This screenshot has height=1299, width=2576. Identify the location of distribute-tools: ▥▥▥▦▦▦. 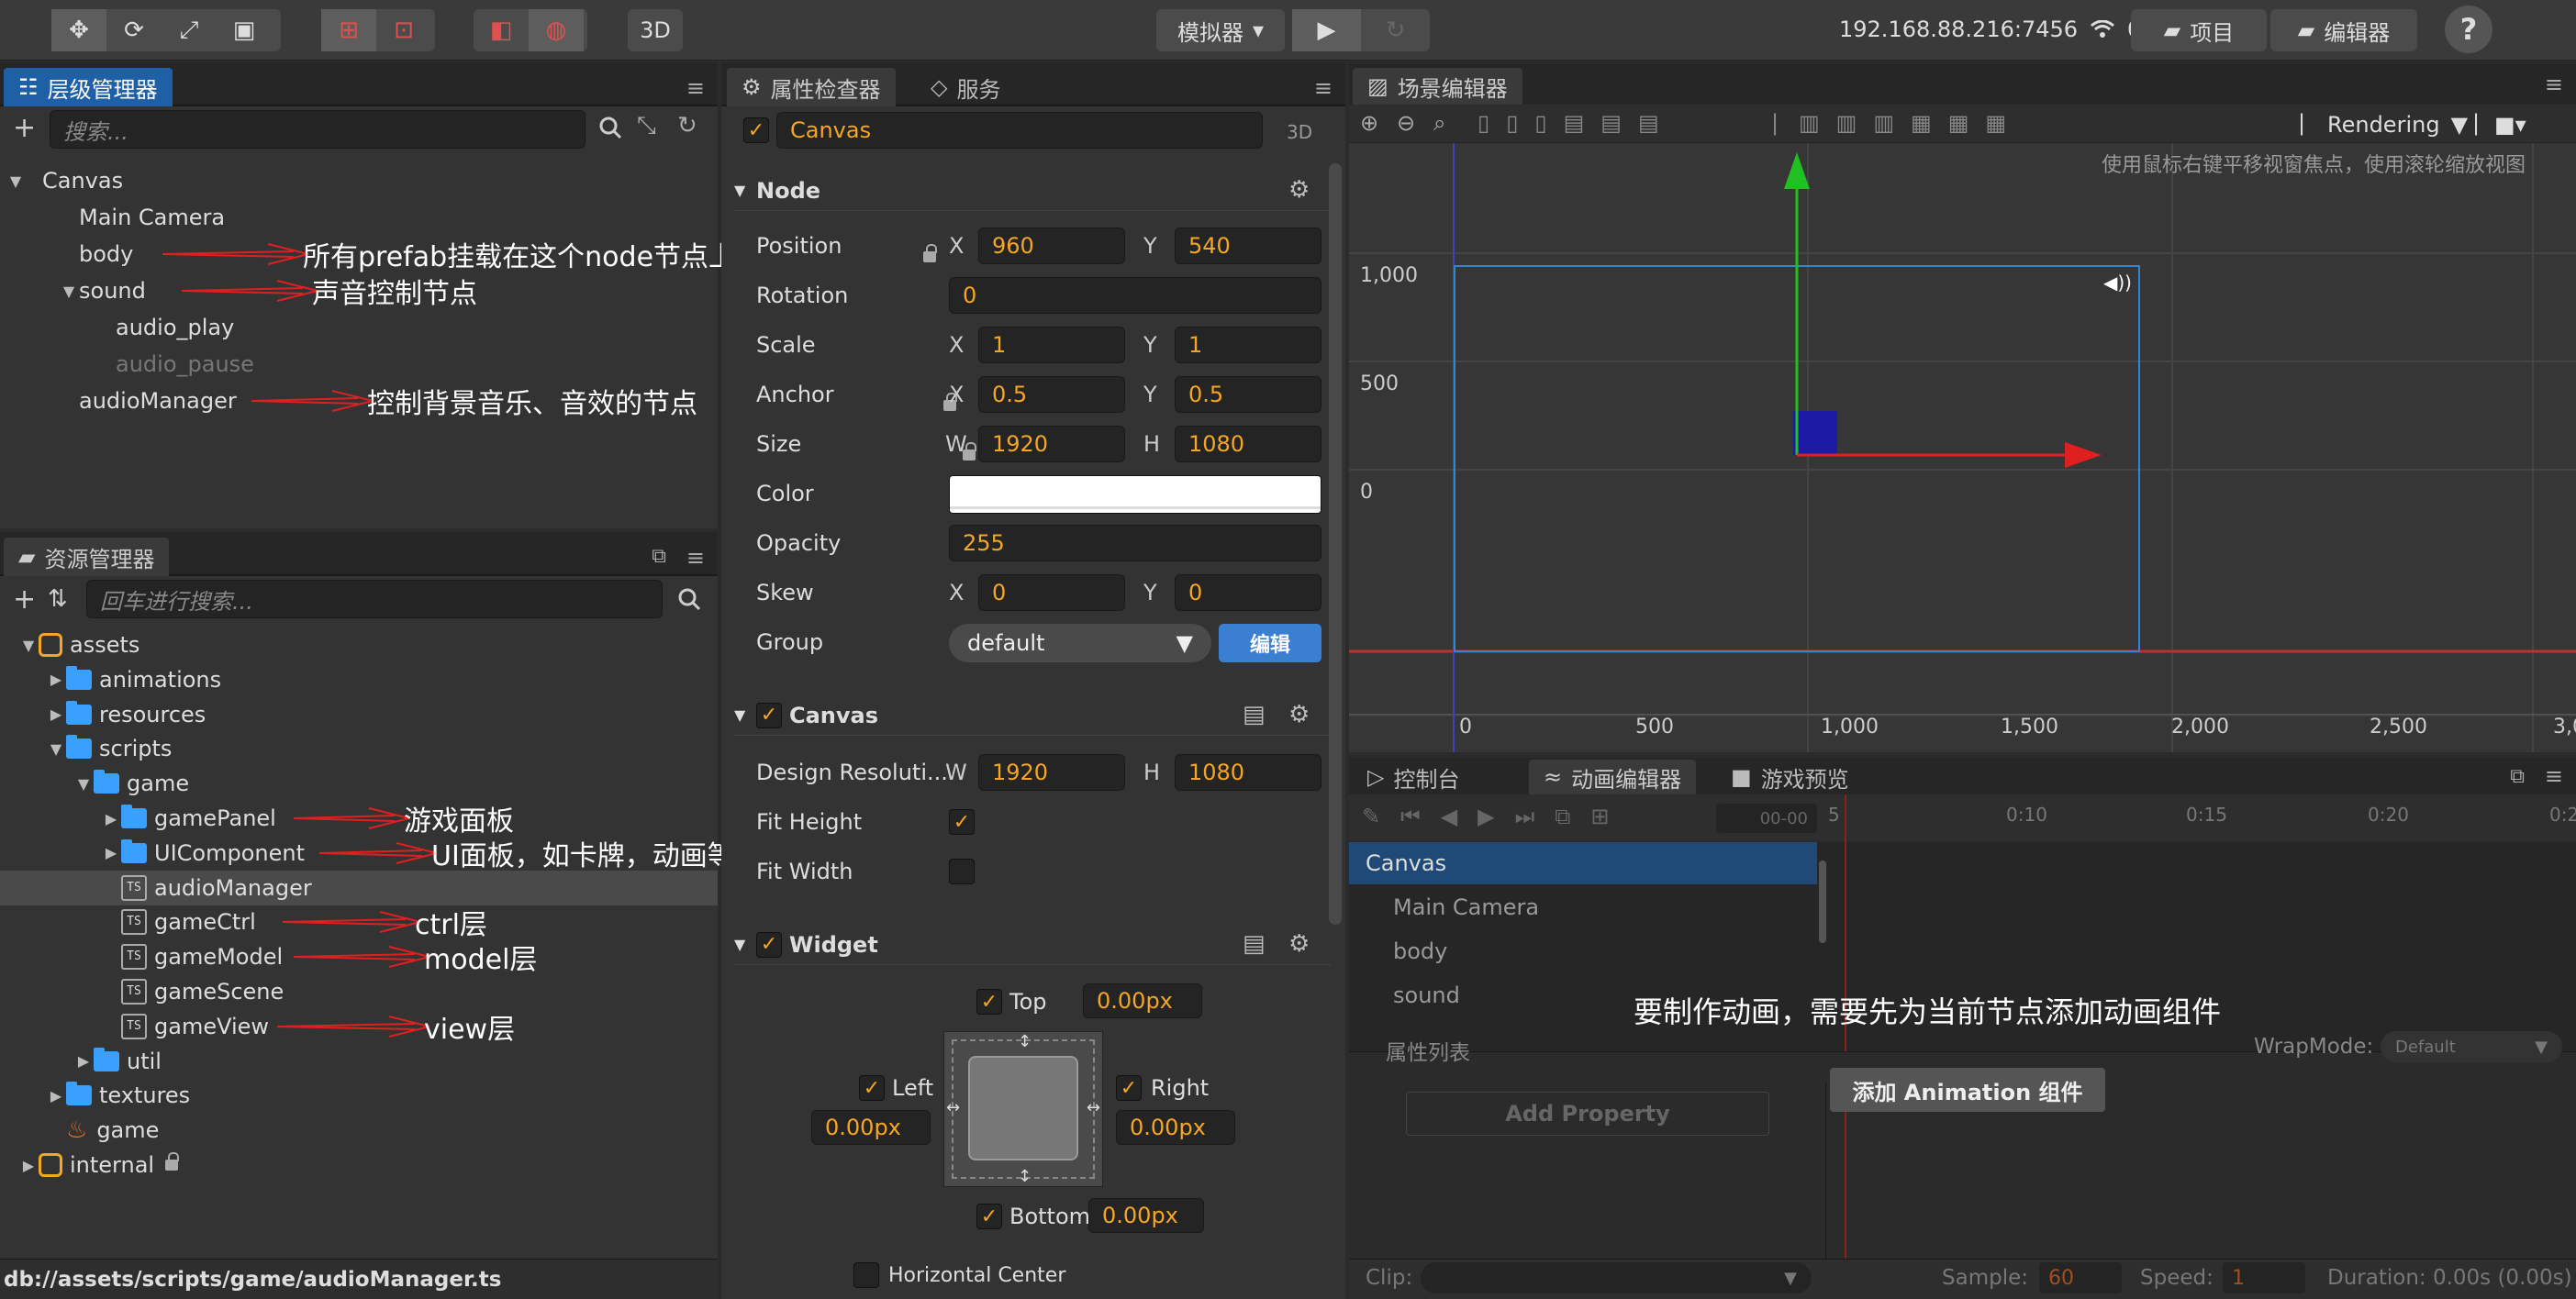
(1911, 123).